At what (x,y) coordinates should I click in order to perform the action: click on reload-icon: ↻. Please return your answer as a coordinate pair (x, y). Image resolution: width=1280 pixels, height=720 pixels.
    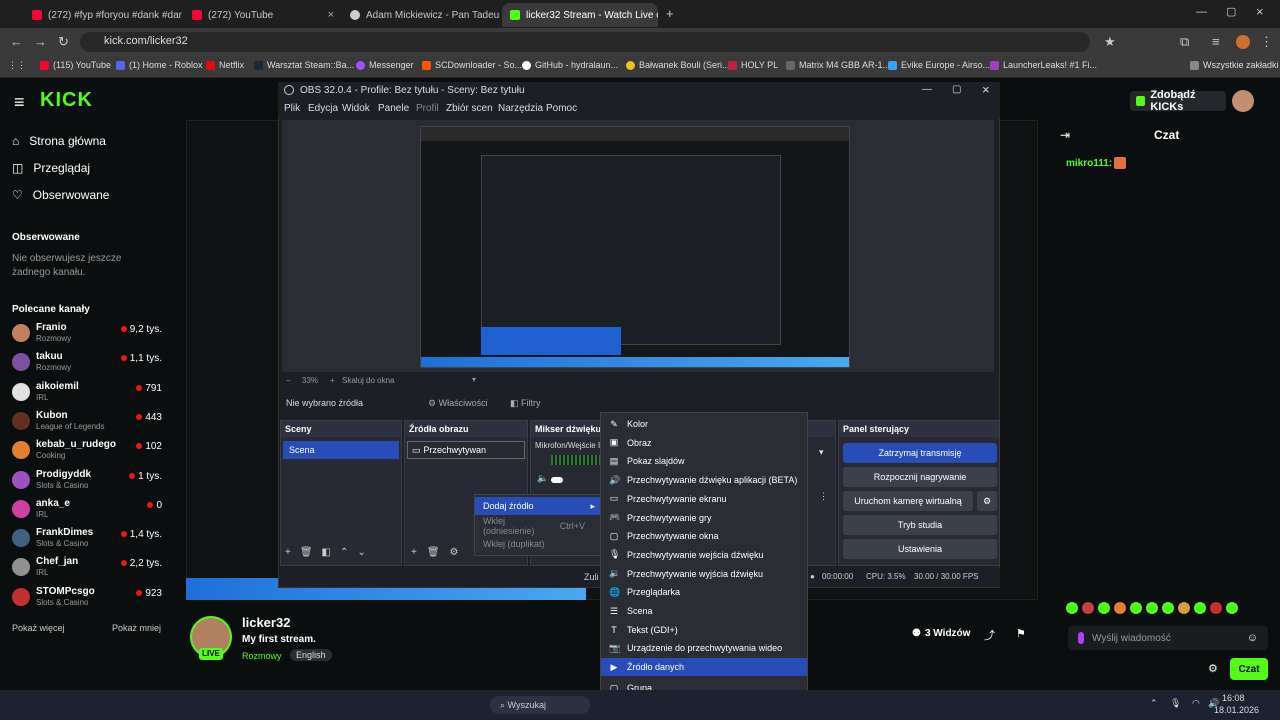
    Looking at the image, I should click on (63, 42).